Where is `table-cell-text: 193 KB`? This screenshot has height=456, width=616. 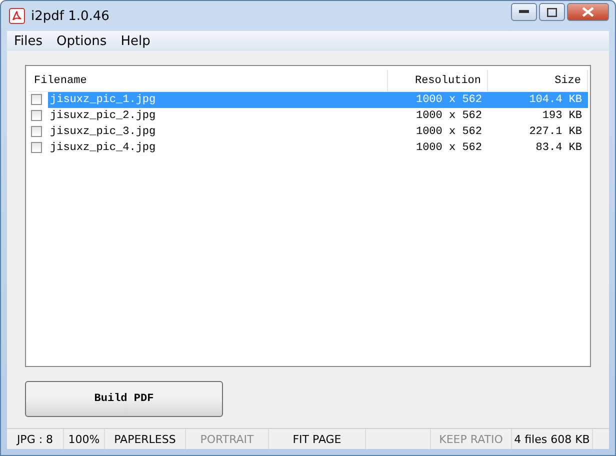
table-cell-text: 193 KB is located at coordinates (562, 116).